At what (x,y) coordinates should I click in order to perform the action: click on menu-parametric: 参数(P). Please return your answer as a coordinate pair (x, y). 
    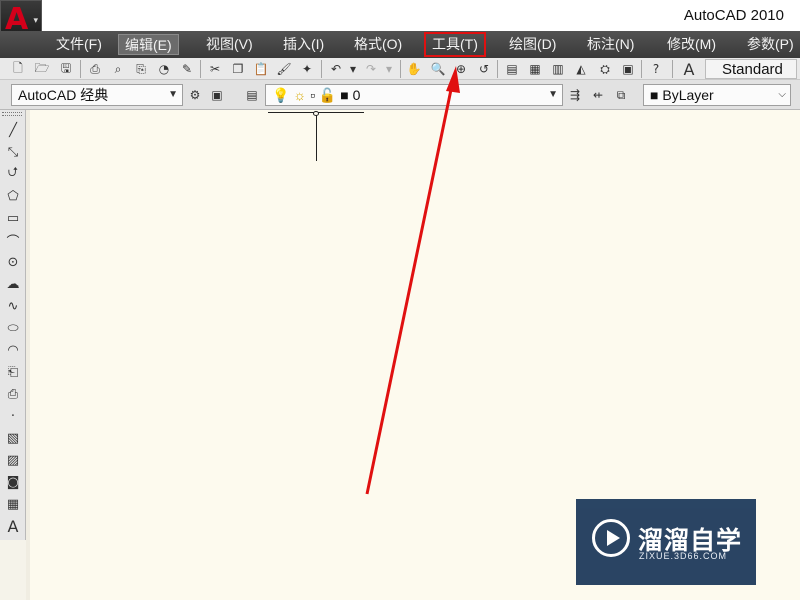
    Looking at the image, I should click on (770, 44).